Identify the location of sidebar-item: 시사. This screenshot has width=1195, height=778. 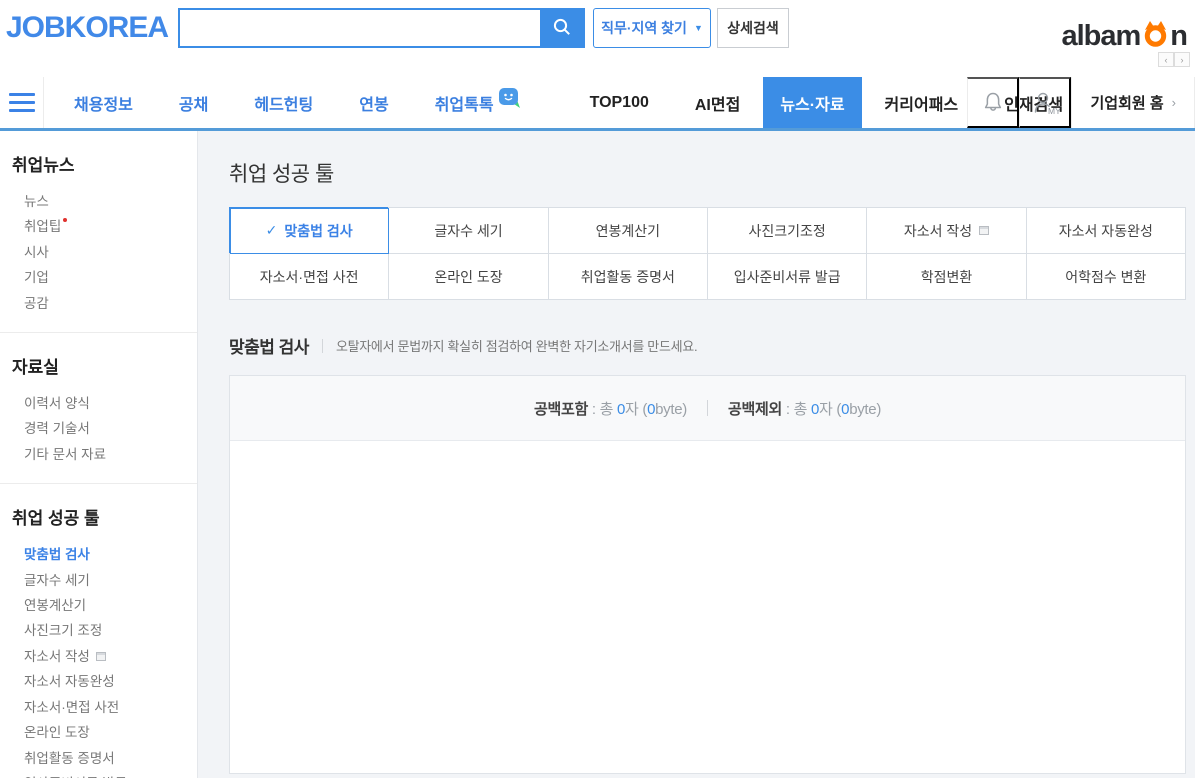
(98, 252).